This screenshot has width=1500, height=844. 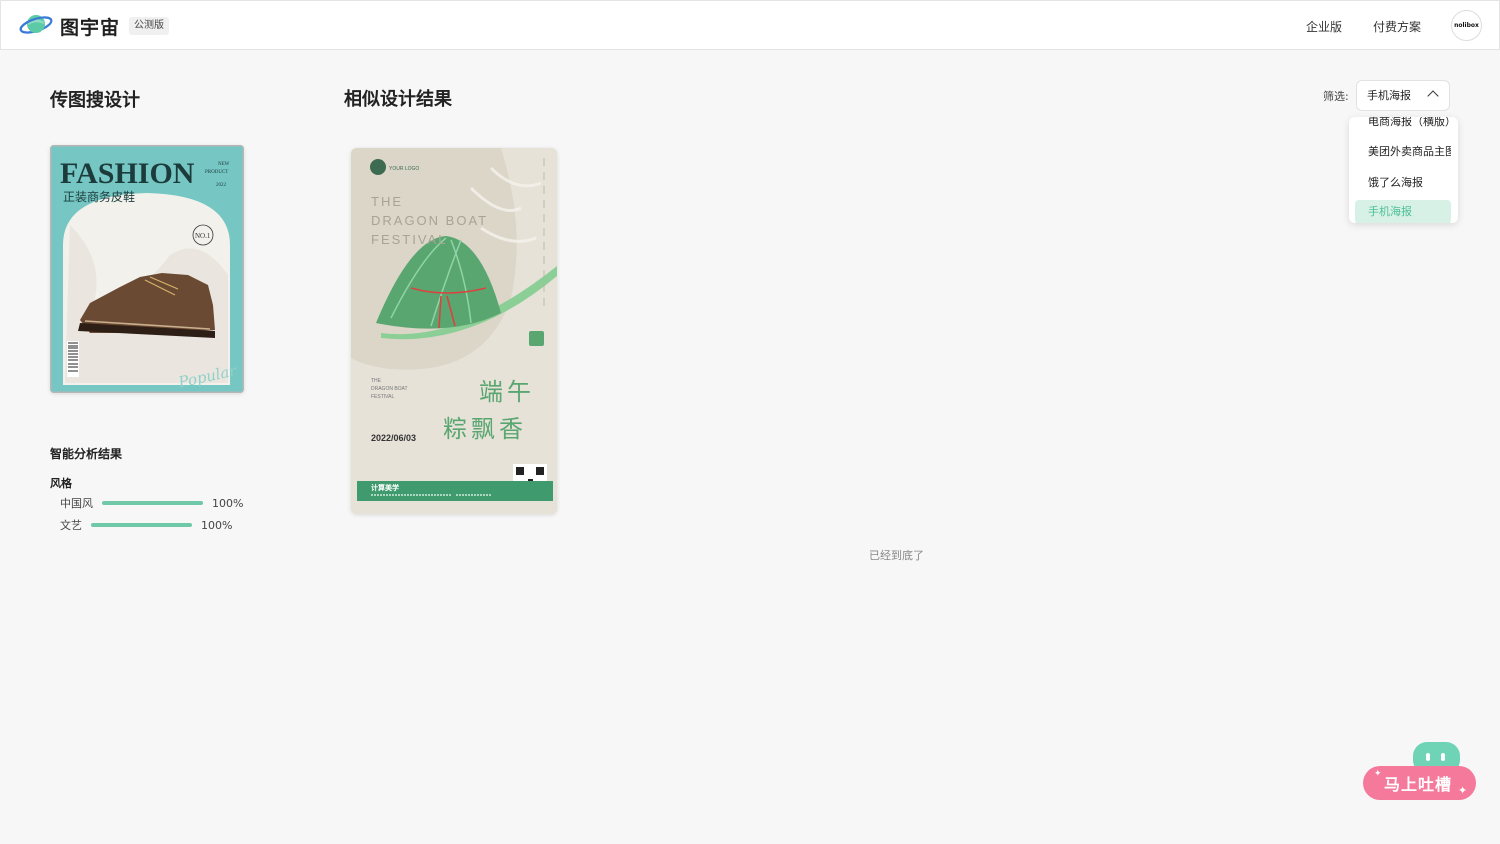 What do you see at coordinates (216, 172) in the screenshot?
I see `svg-text: PRODUCT` at bounding box center [216, 172].